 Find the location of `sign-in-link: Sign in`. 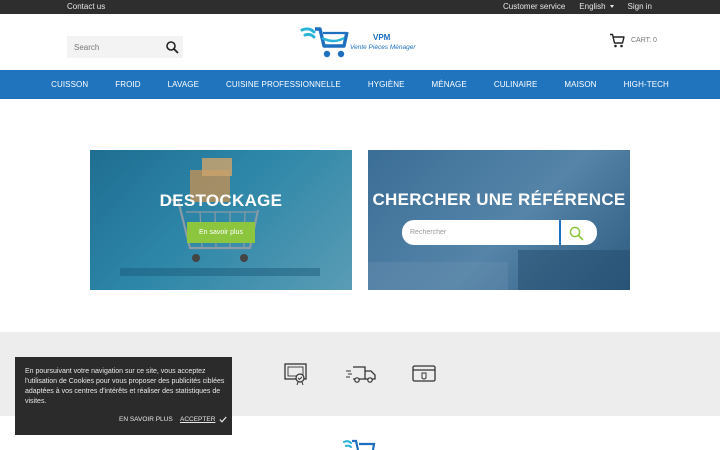

sign-in-link: Sign in is located at coordinates (640, 6).